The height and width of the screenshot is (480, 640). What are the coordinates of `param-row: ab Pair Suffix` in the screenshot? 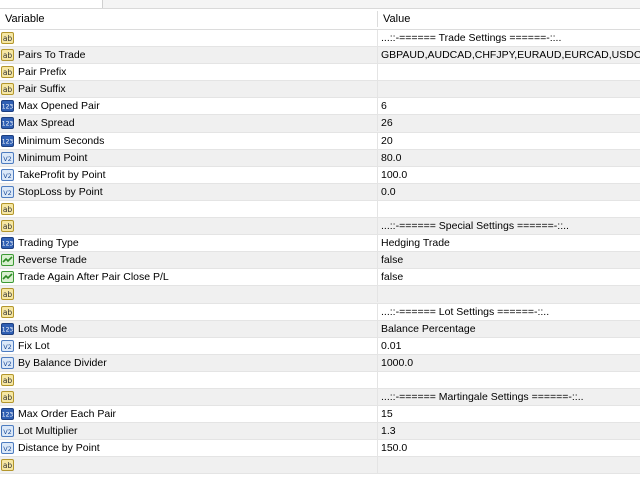 It's located at (320, 90).